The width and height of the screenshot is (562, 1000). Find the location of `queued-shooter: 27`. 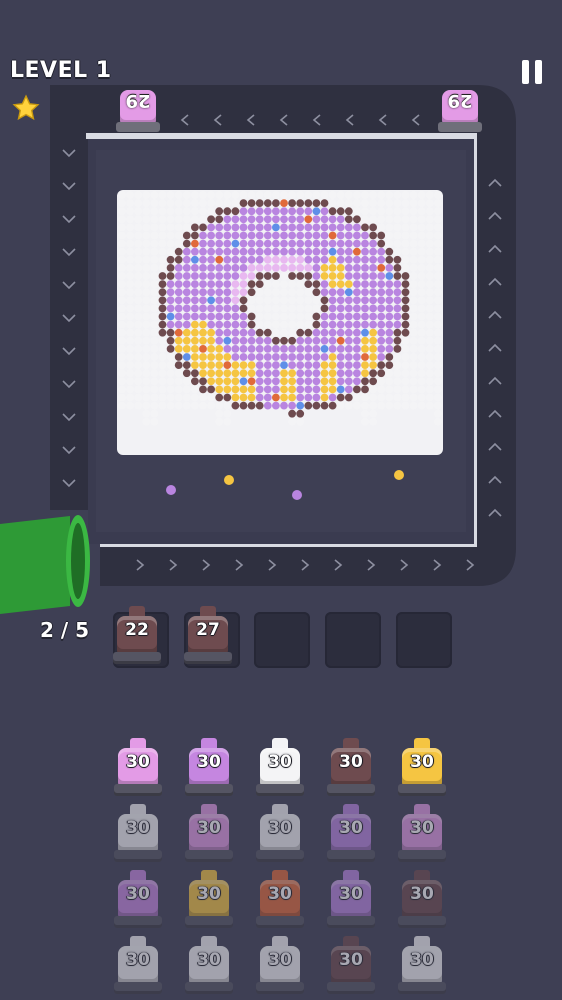

queued-shooter: 27 is located at coordinates (208, 637).